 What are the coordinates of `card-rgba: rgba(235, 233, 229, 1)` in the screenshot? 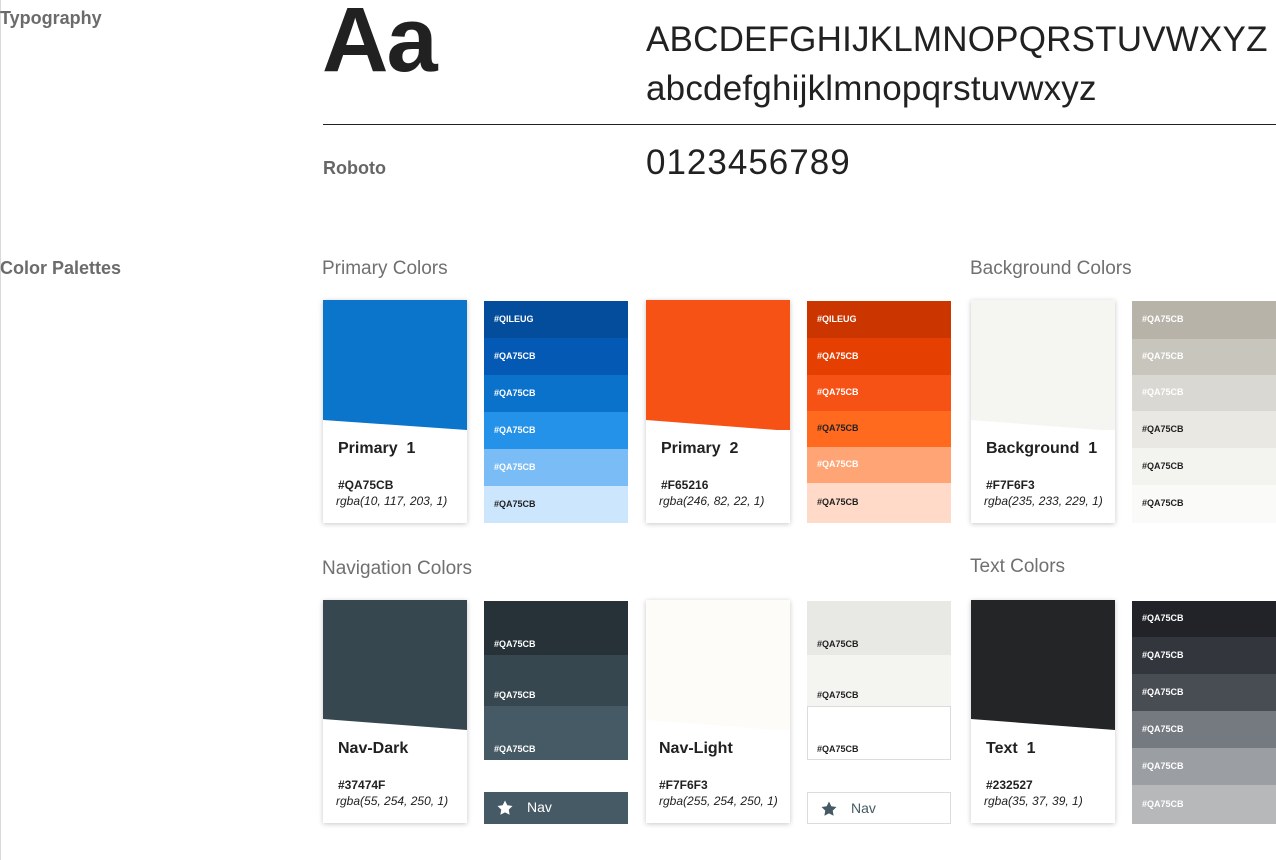 It's located at (1043, 501).